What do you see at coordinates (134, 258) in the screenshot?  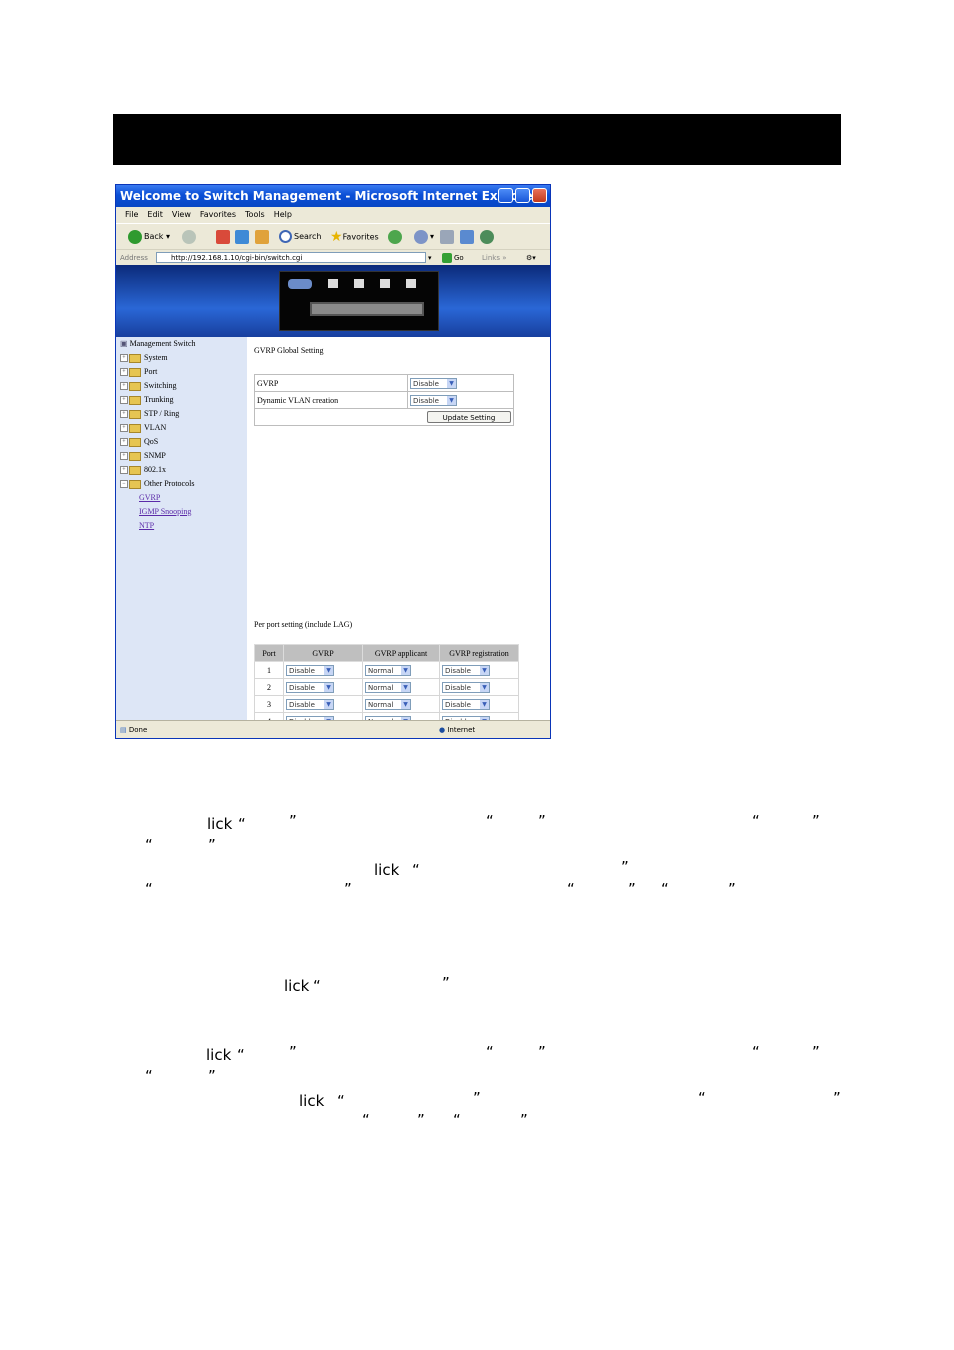 I see `address-label: Address` at bounding box center [134, 258].